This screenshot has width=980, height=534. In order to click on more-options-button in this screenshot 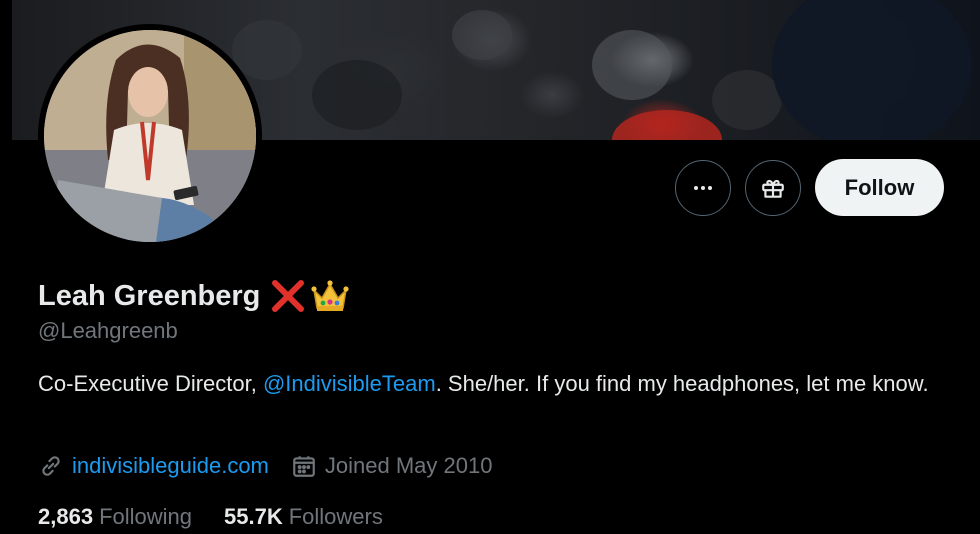, I will do `click(703, 188)`.